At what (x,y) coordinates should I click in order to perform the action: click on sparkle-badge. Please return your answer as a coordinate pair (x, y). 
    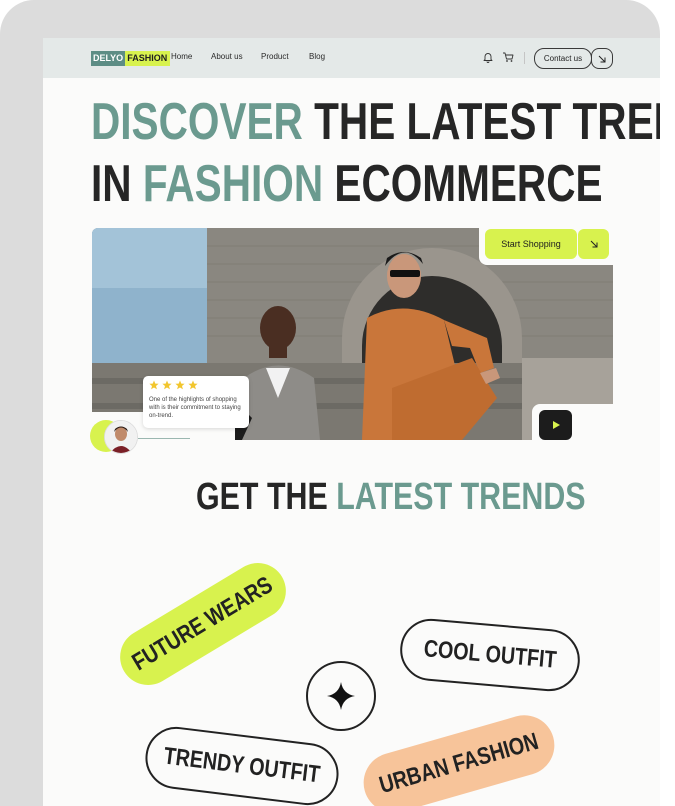
    Looking at the image, I should click on (341, 696).